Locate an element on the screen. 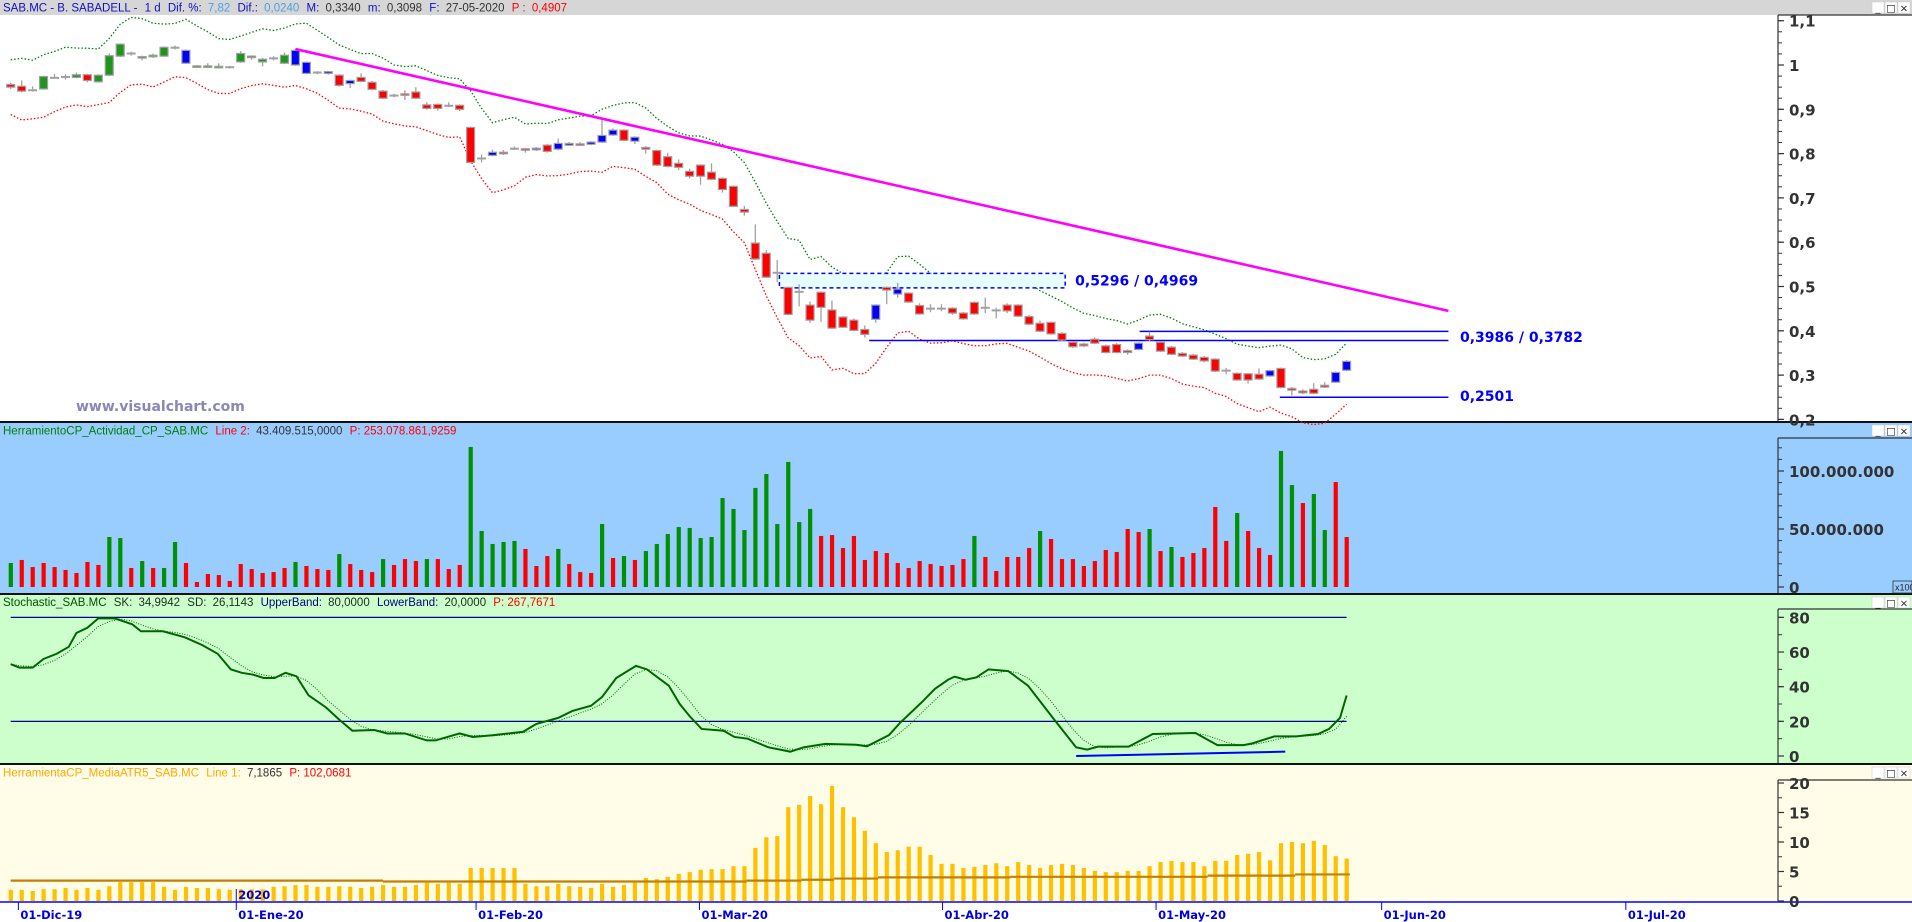 The width and height of the screenshot is (1912, 922). stochastic-minimize-button: _ is located at coordinates (1878, 603).